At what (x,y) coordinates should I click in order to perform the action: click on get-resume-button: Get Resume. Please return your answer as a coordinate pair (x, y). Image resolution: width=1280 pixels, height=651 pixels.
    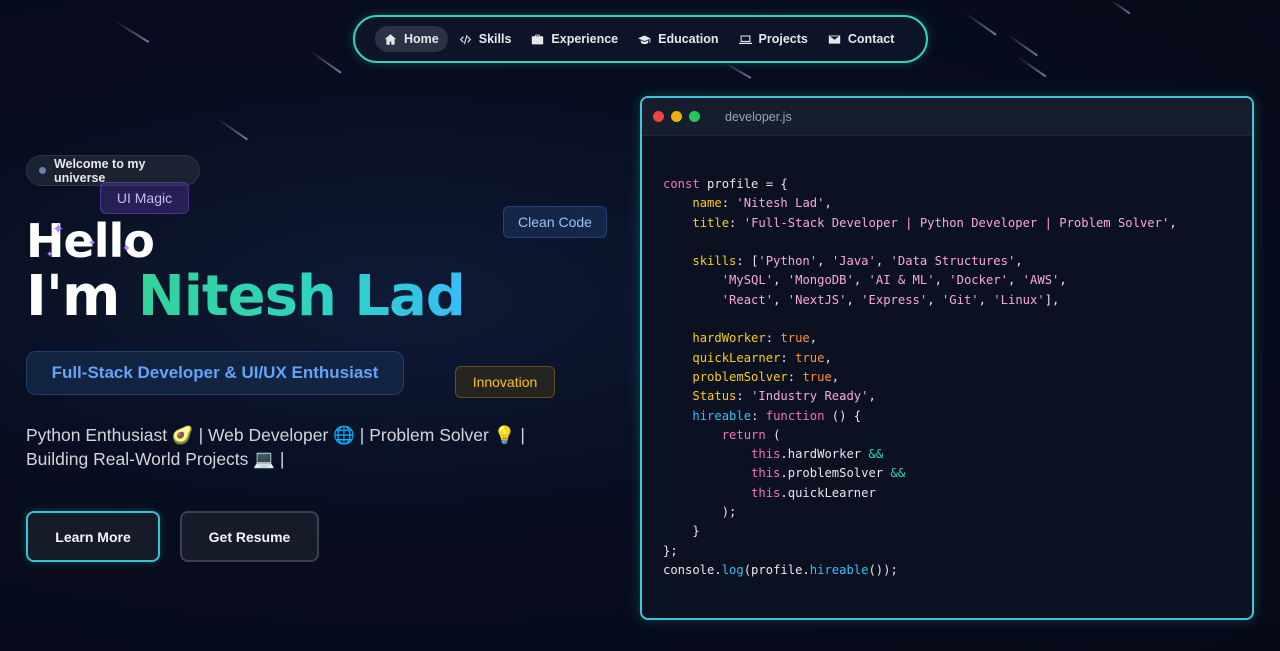
    Looking at the image, I should click on (249, 536).